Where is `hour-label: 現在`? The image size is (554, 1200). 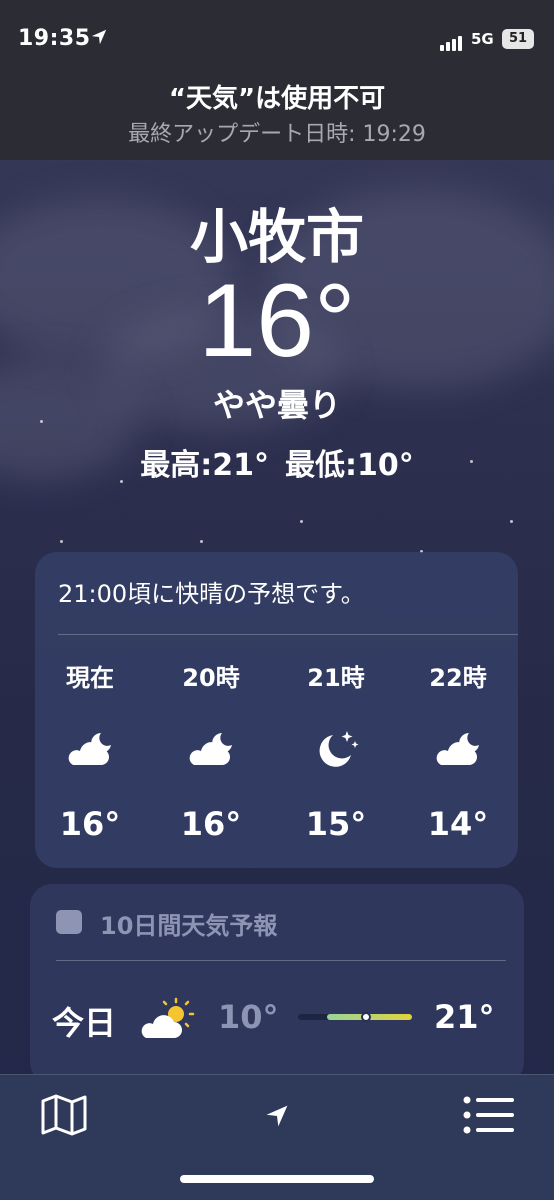 hour-label: 現在 is located at coordinates (90, 678).